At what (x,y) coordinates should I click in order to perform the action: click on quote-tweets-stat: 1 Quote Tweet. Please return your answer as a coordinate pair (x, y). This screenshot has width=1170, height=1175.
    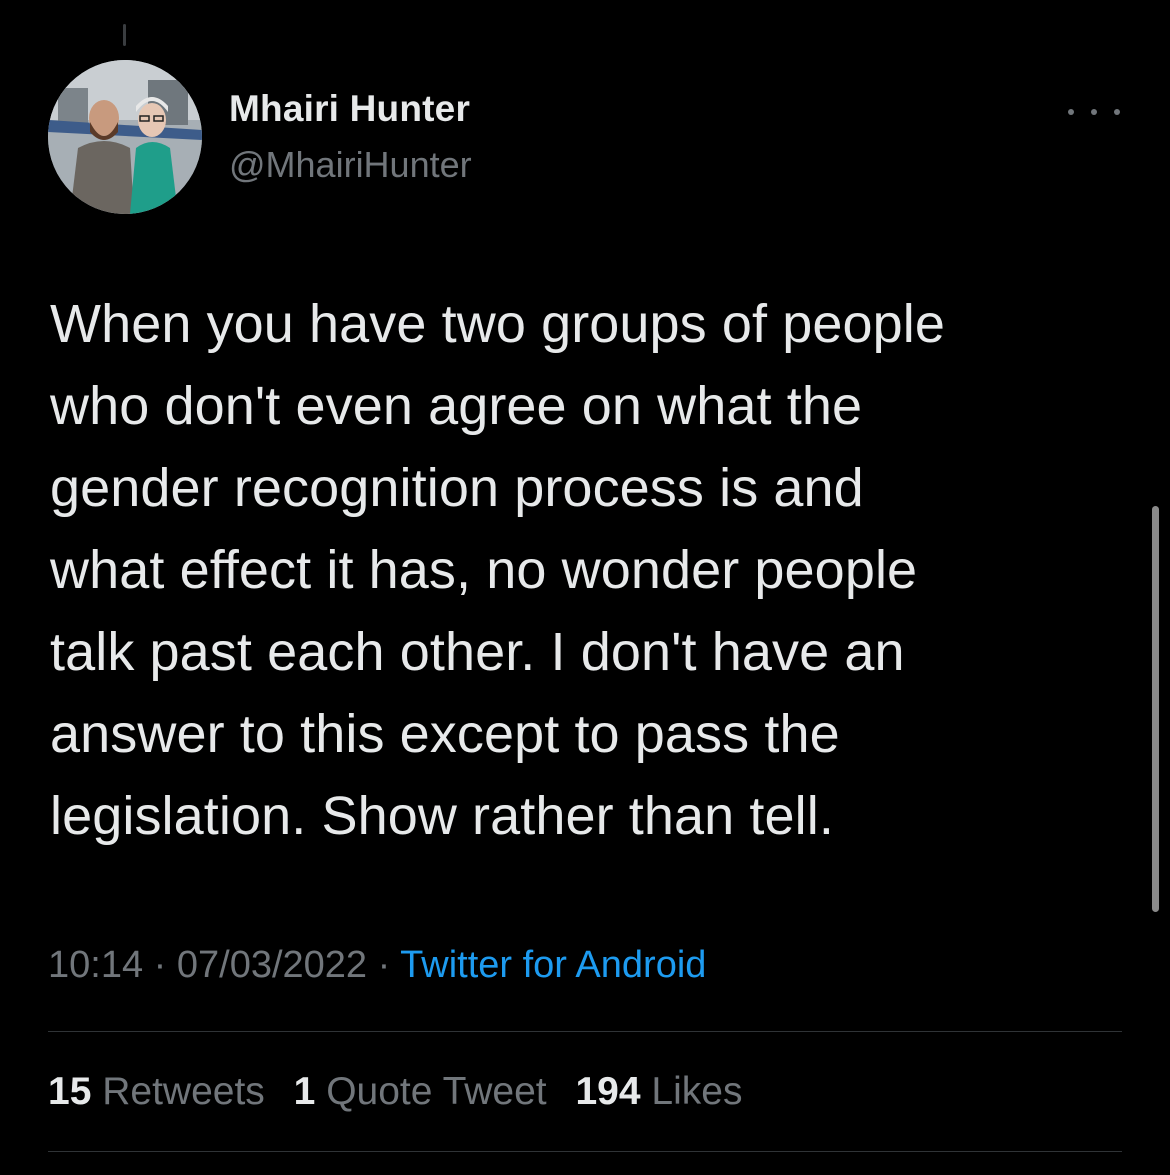
    Looking at the image, I should click on (420, 1091).